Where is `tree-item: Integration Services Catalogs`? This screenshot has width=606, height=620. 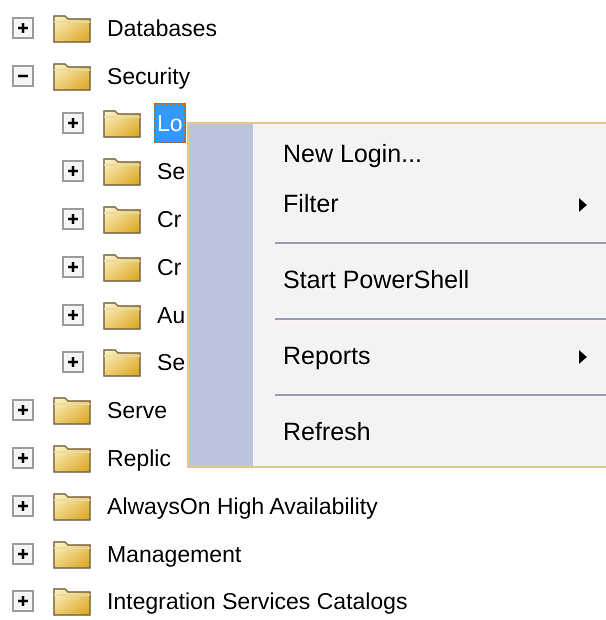 tree-item: Integration Services Catalogs is located at coordinates (257, 600).